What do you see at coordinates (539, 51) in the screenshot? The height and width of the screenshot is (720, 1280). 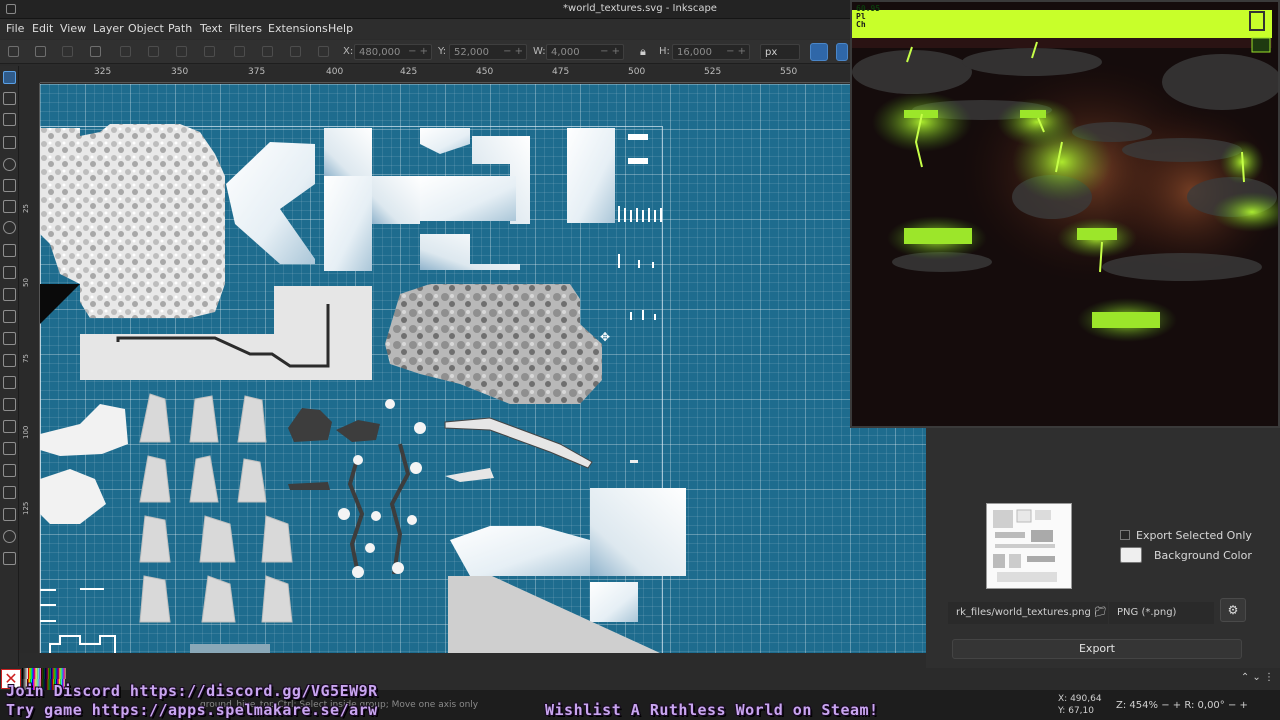 I see `w-label: W:` at bounding box center [539, 51].